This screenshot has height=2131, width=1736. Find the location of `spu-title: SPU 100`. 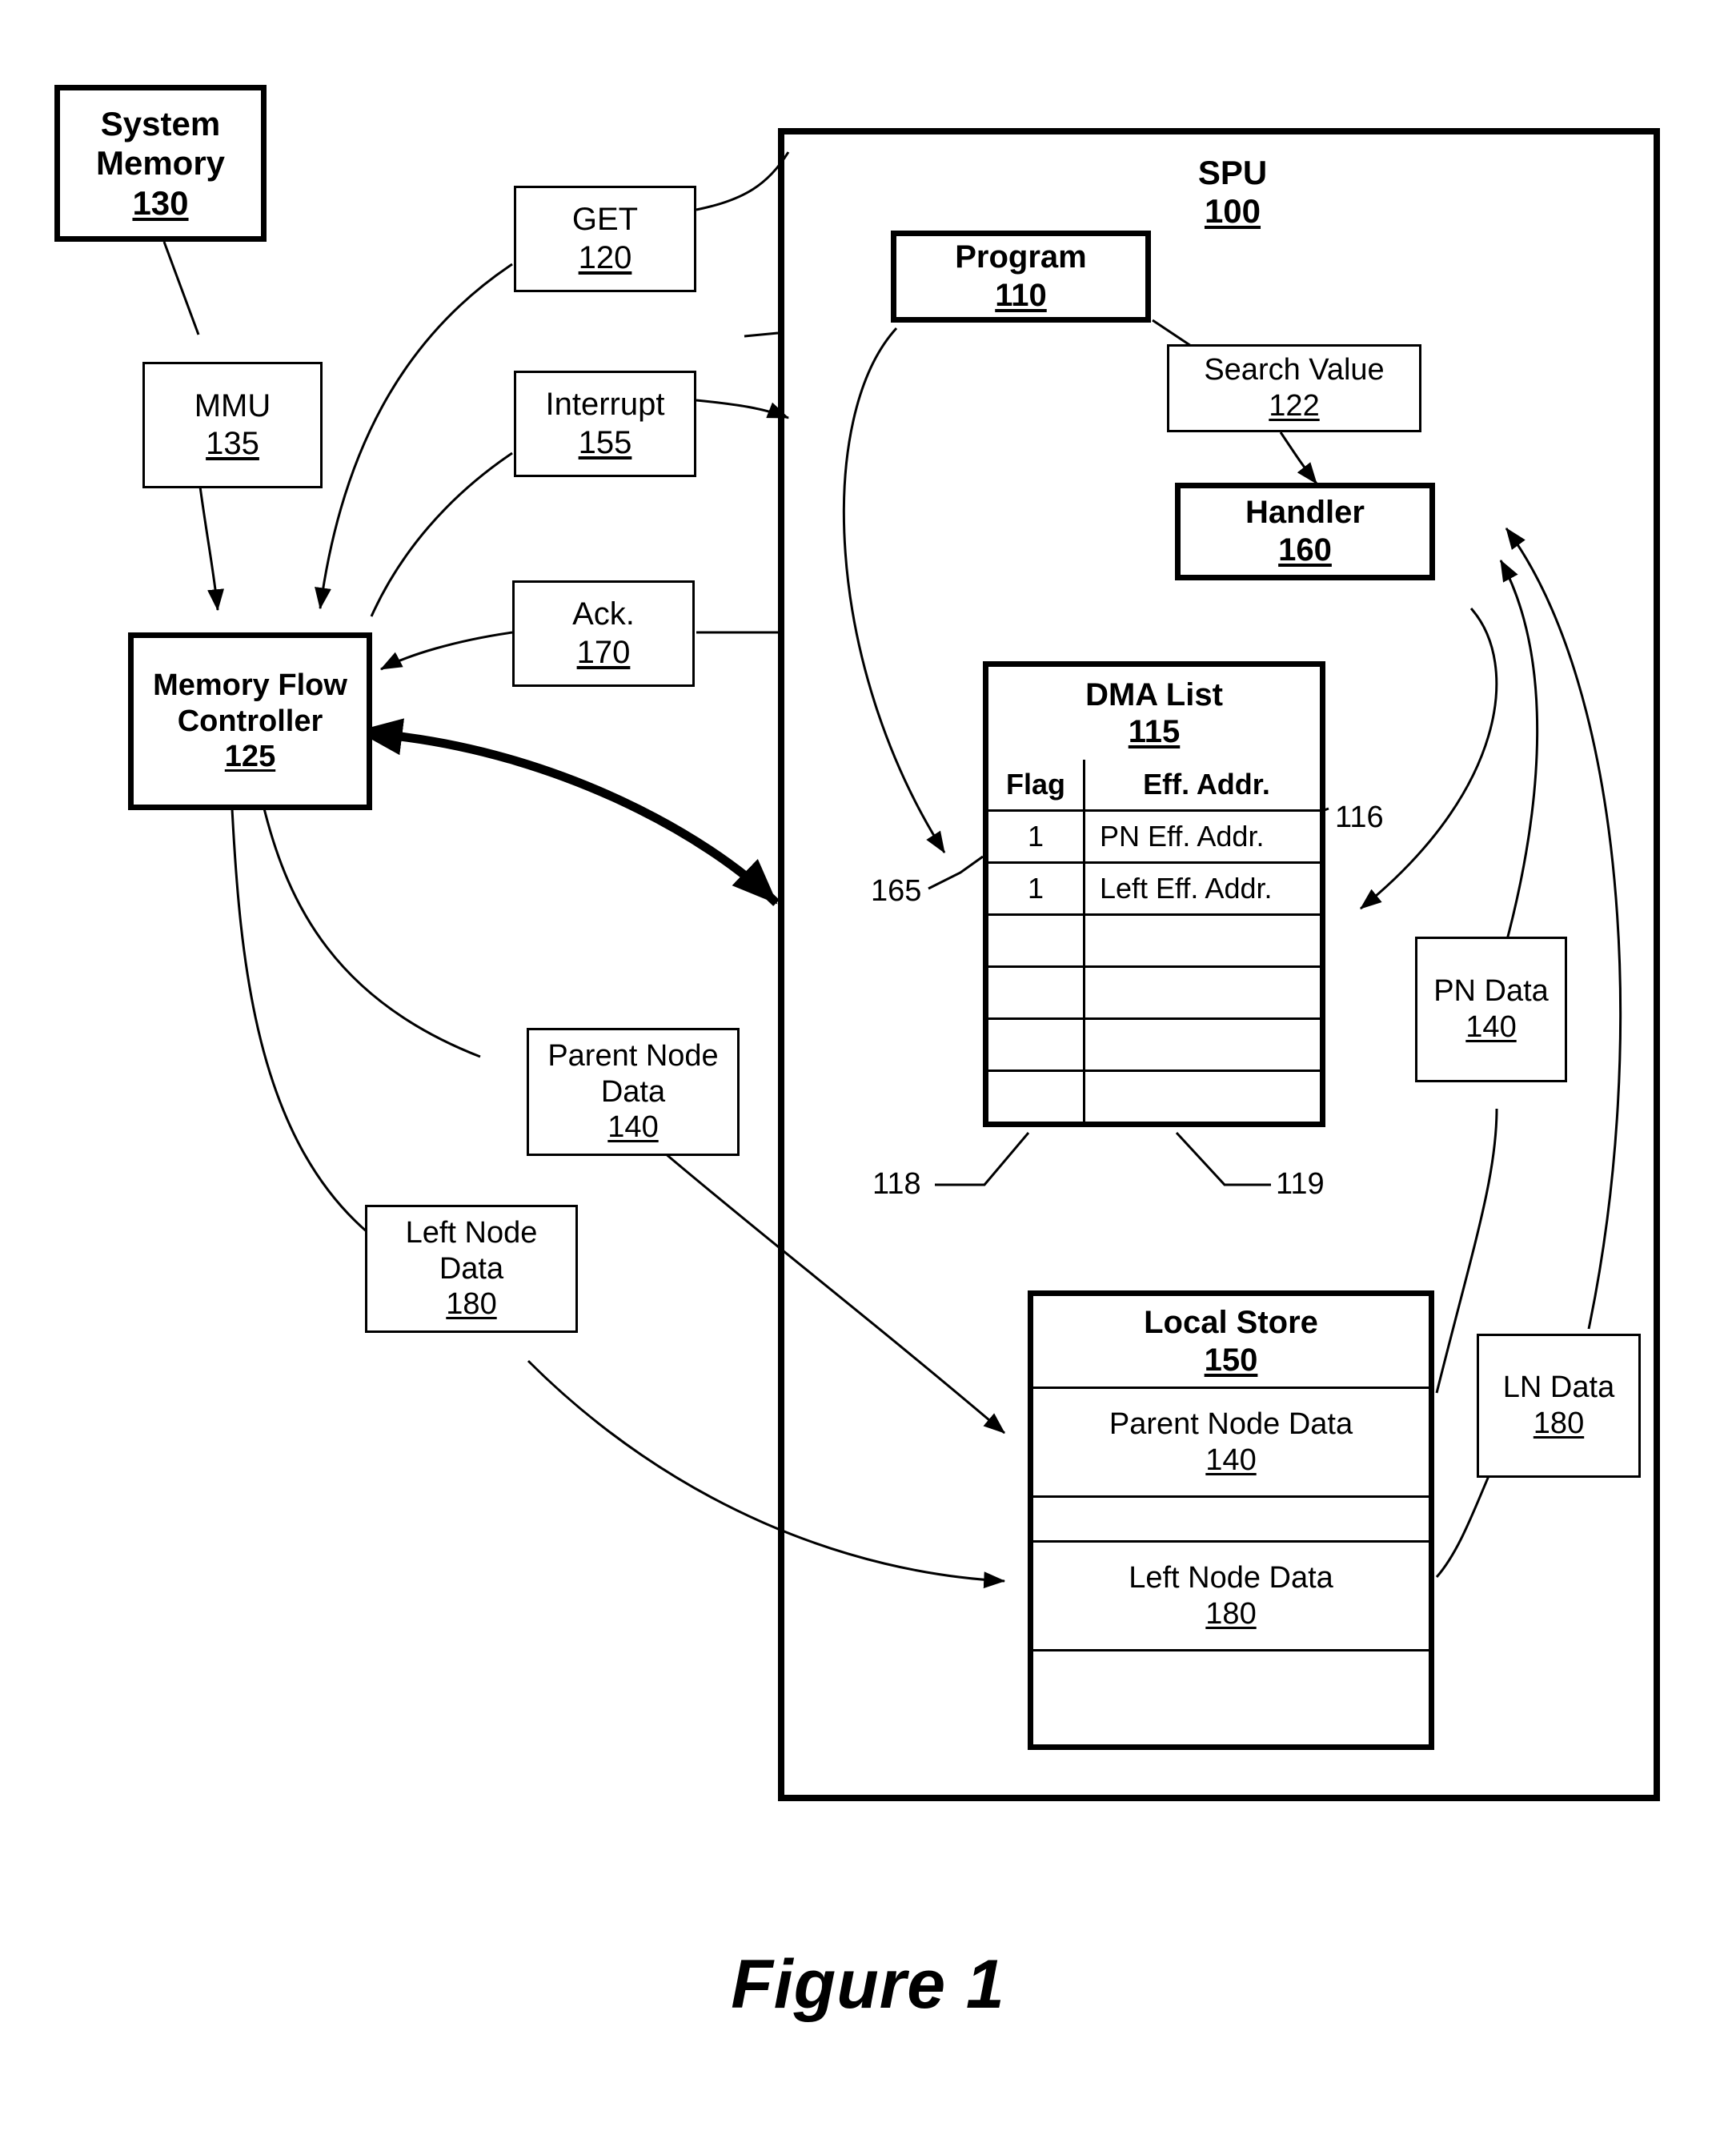

spu-title: SPU 100 is located at coordinates (1233, 192).